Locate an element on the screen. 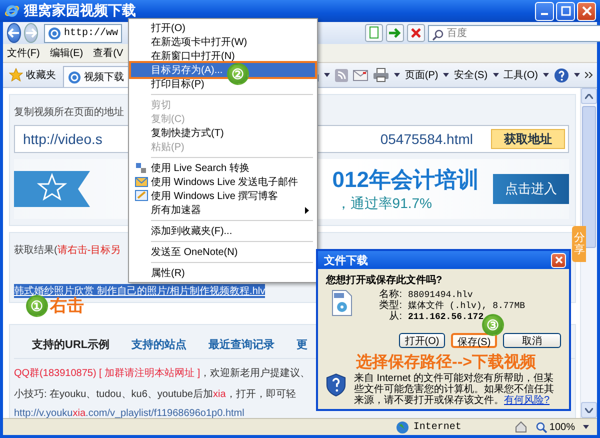 The image size is (600, 438). dialog-title: 文件下载 is located at coordinates (346, 261).